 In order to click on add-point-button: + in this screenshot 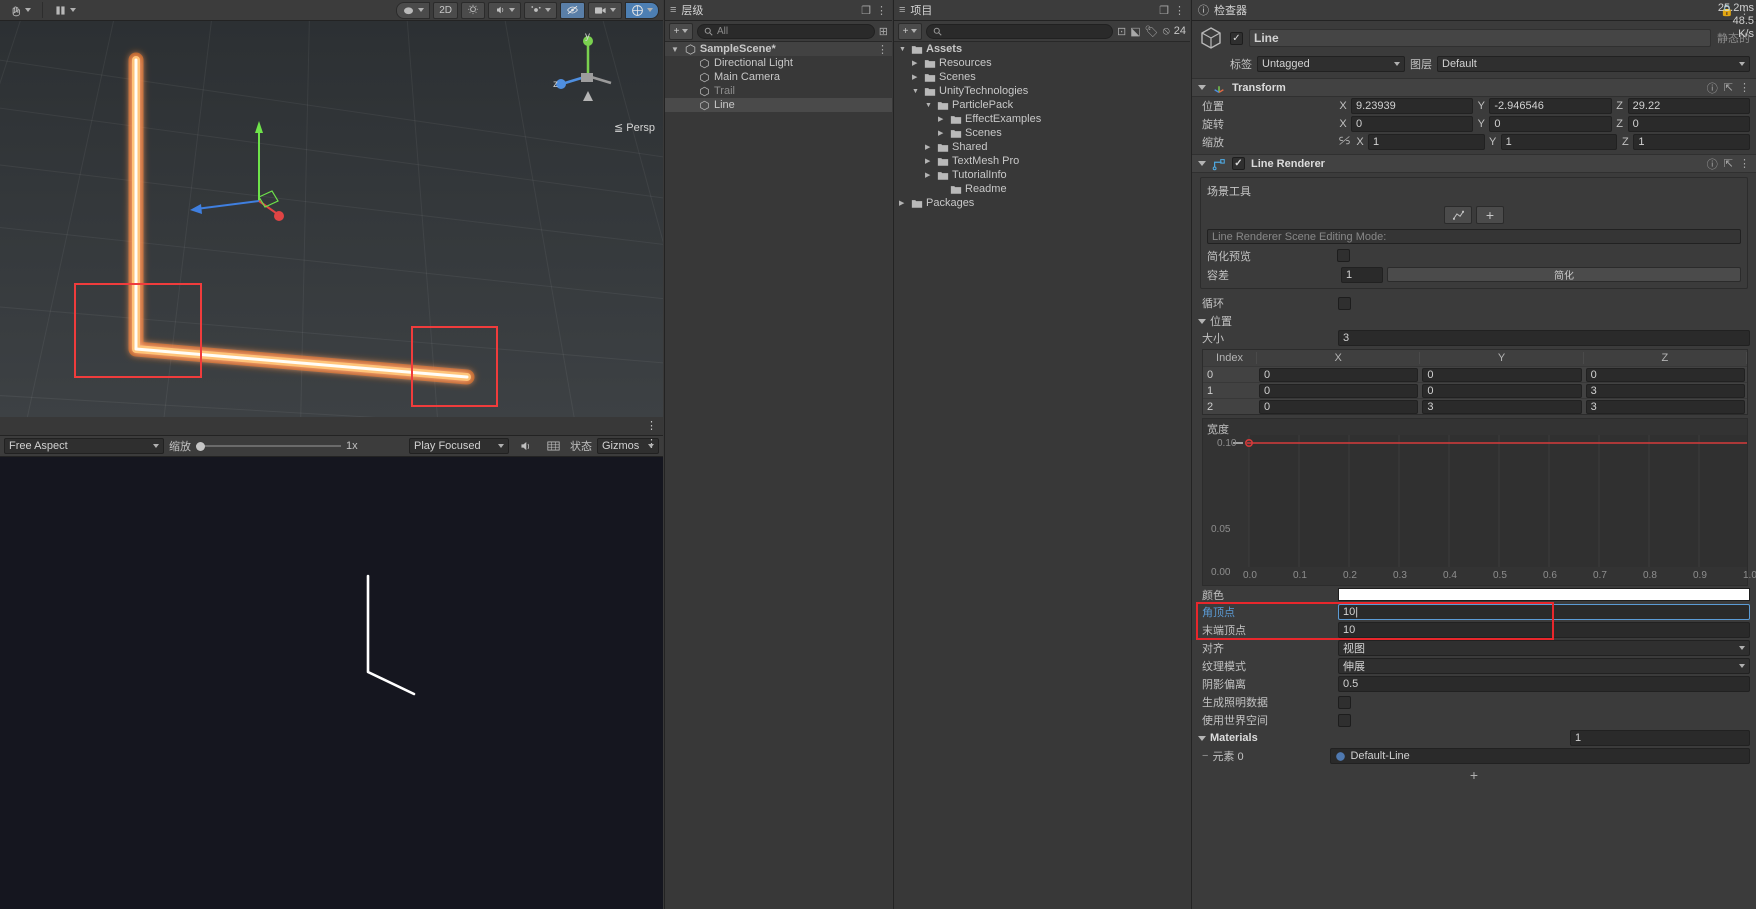, I will do `click(1490, 215)`.